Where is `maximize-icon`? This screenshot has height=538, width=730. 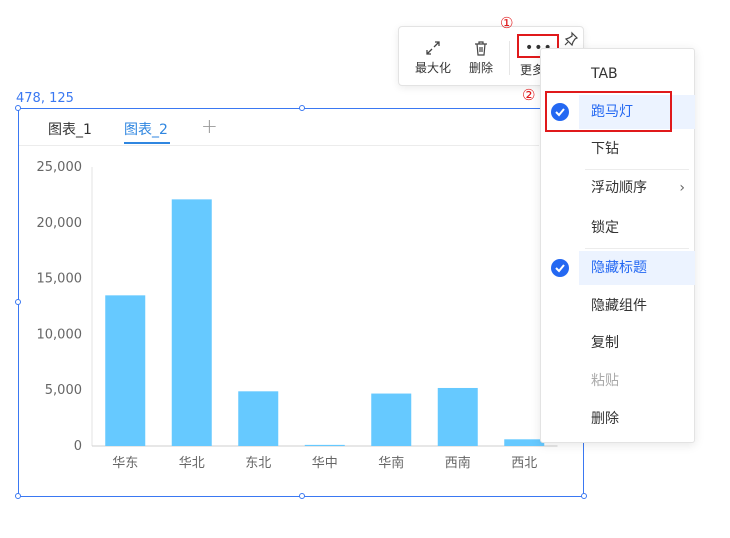
maximize-icon is located at coordinates (433, 49).